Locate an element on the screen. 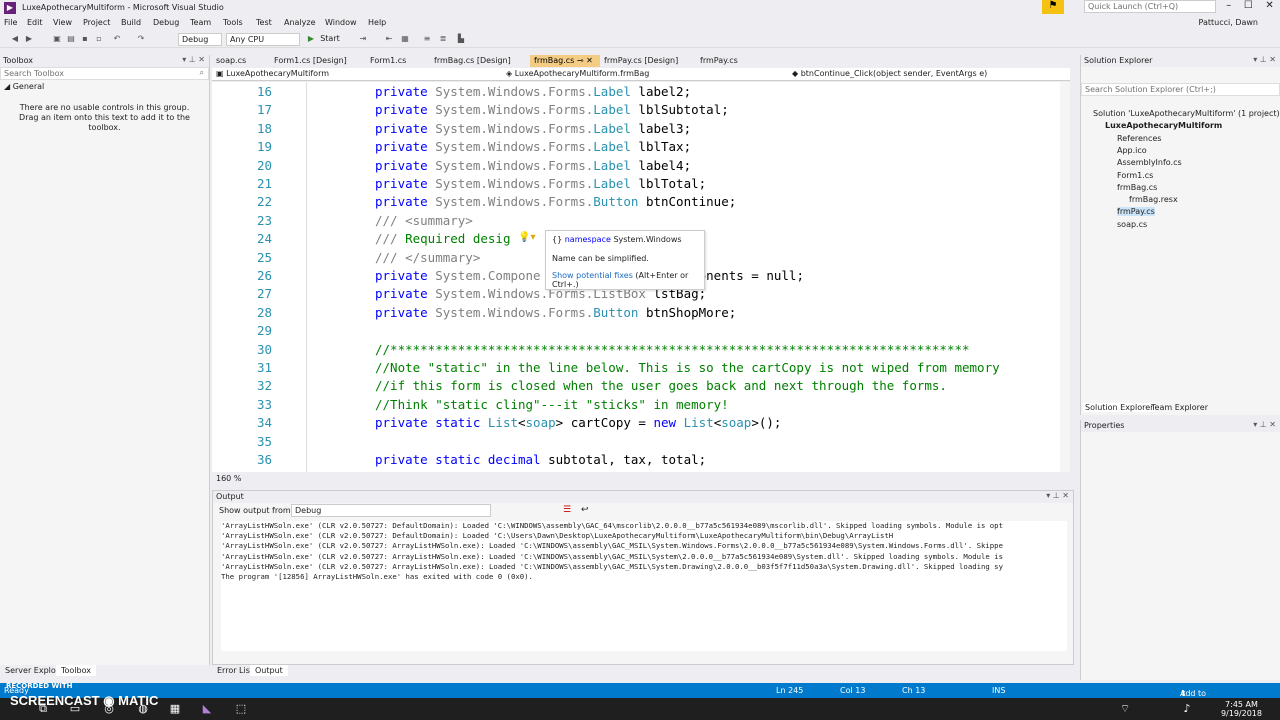  tab-frmbag-design: frmBag.cs [Design] is located at coordinates (472, 61).